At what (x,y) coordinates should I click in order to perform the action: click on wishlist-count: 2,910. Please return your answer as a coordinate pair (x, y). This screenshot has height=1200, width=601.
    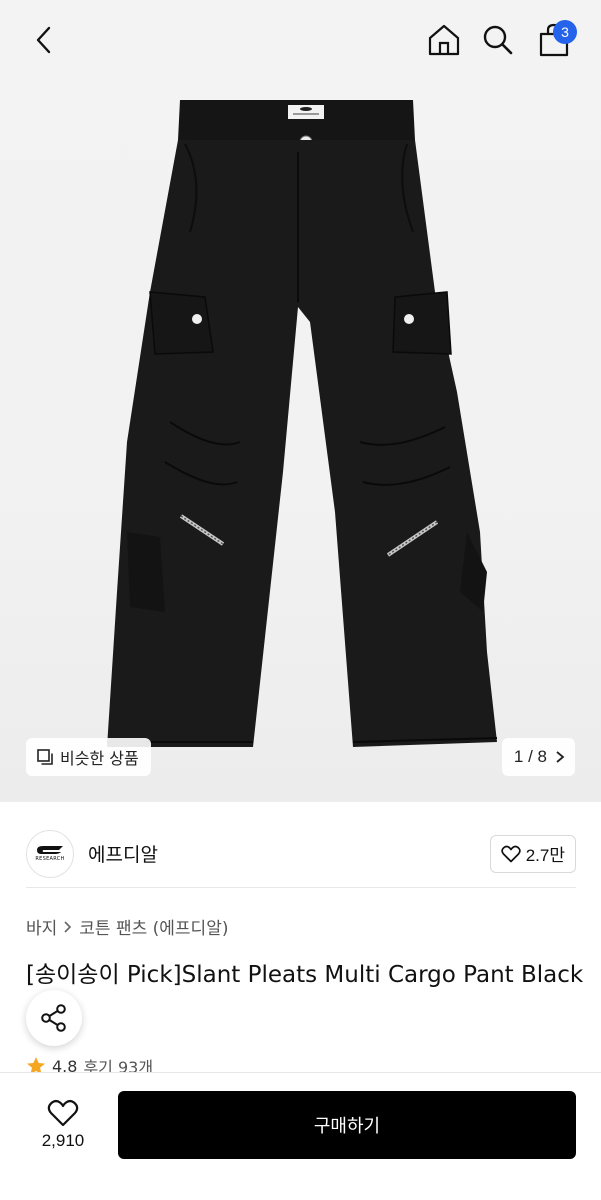
    Looking at the image, I should click on (63, 1140).